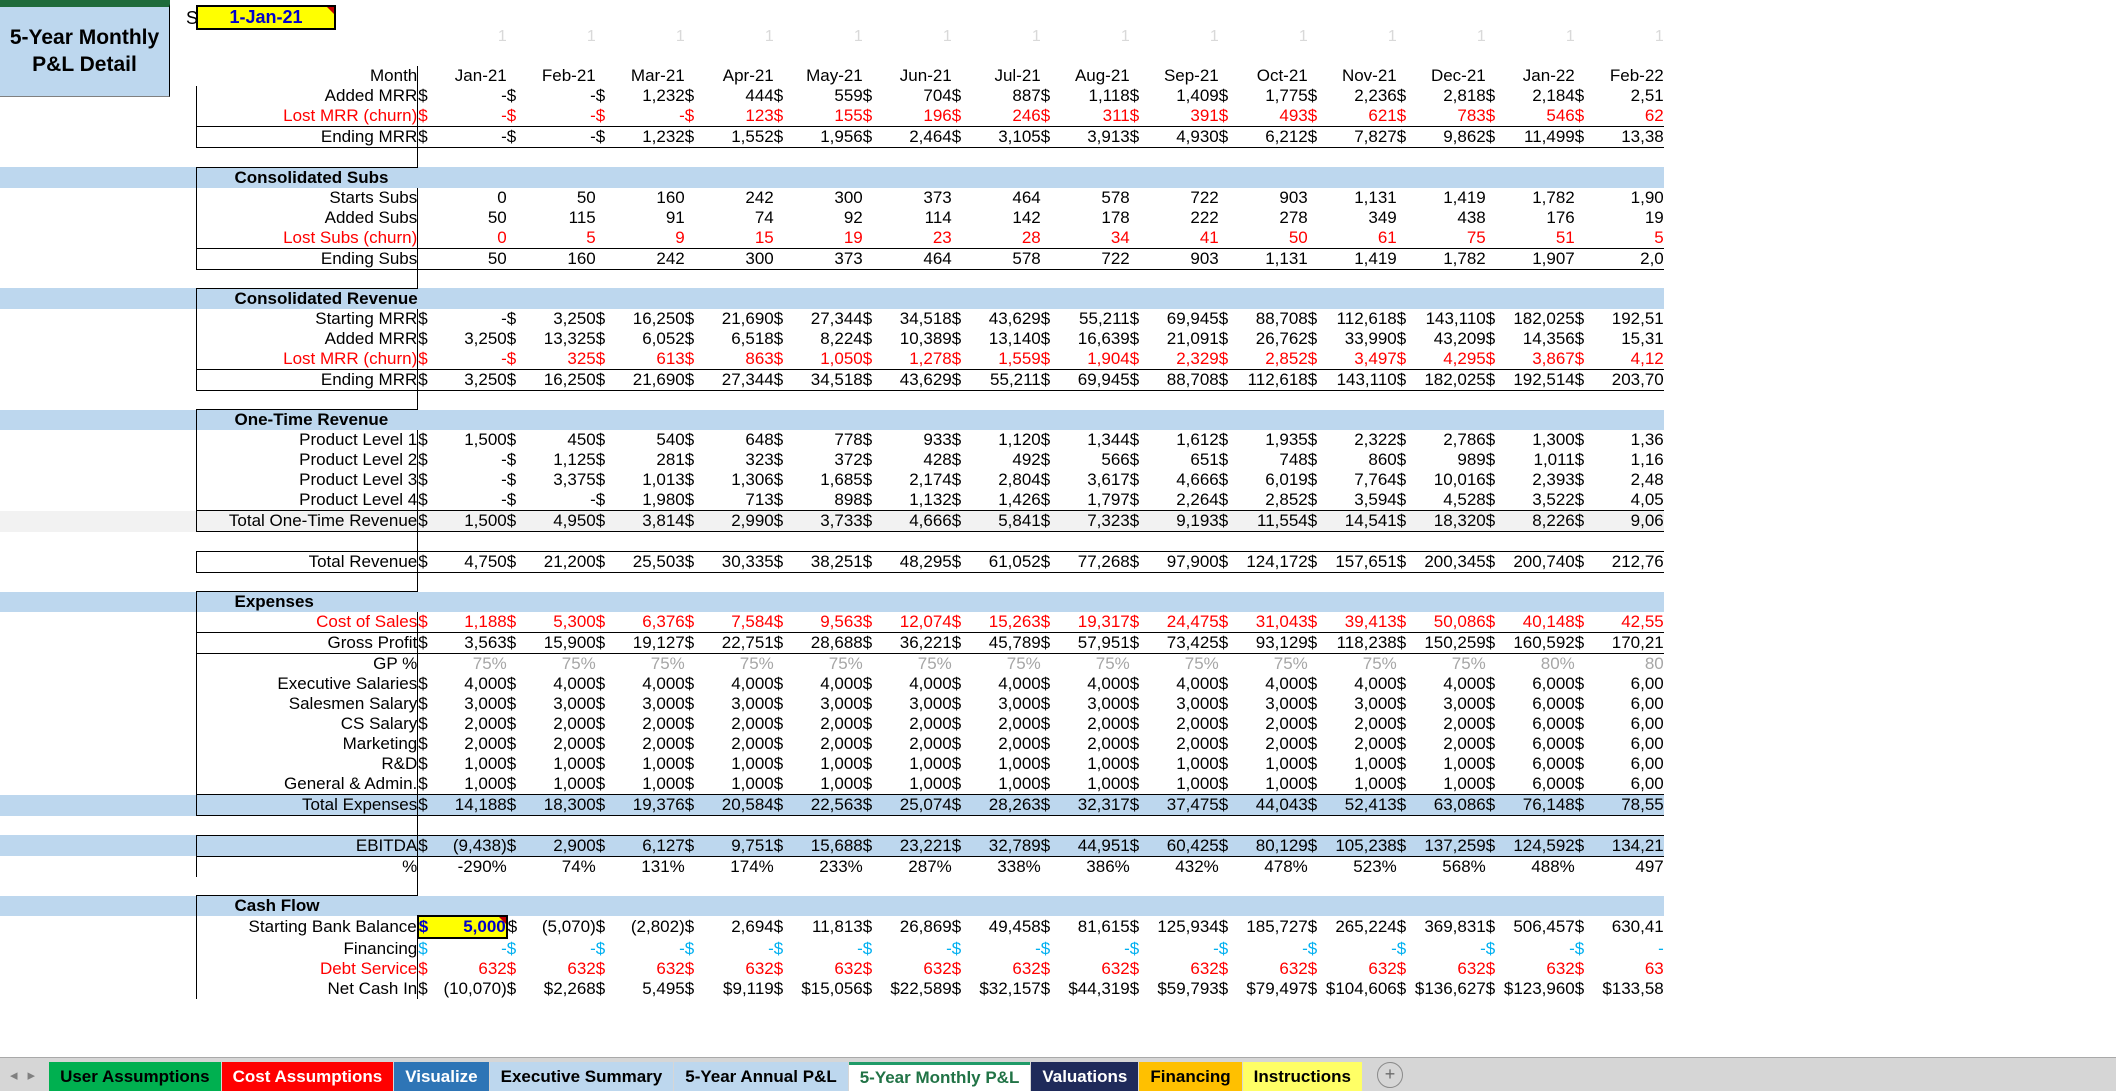 The width and height of the screenshot is (2116, 1091). Describe the element at coordinates (1270, 379) in the screenshot. I see `data-cell: 112,618` at that location.